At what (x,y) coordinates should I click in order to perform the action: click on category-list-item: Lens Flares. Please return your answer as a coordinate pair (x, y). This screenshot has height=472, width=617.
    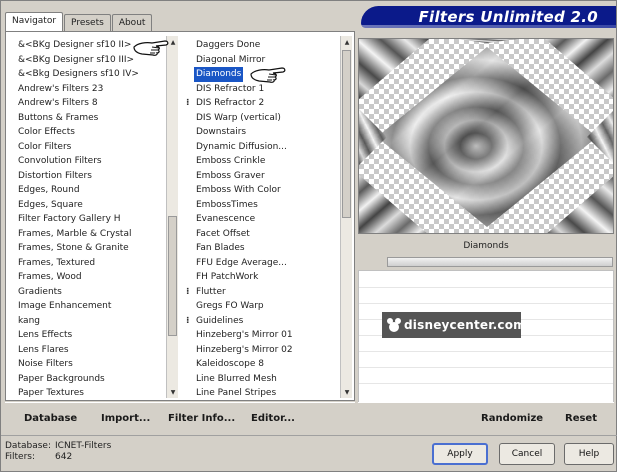
    Looking at the image, I should click on (92, 350).